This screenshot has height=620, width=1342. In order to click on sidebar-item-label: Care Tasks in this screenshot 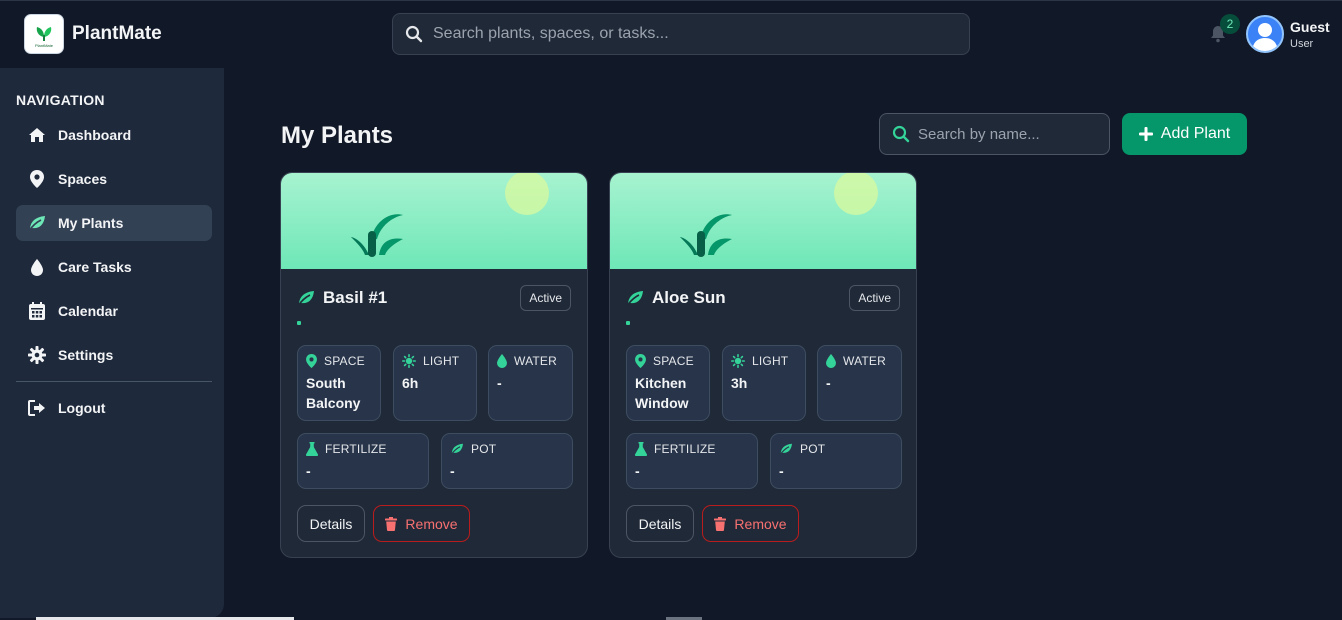, I will do `click(95, 267)`.